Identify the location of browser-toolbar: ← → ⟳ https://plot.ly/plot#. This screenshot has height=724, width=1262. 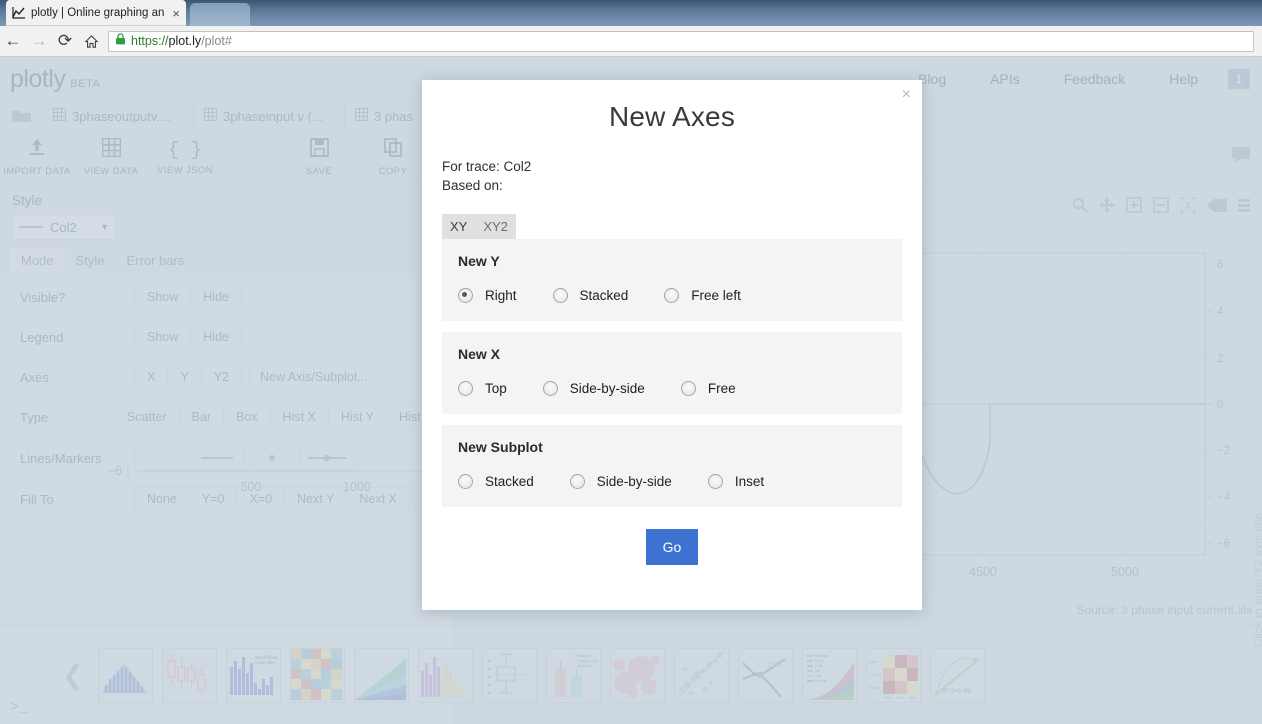
(631, 41).